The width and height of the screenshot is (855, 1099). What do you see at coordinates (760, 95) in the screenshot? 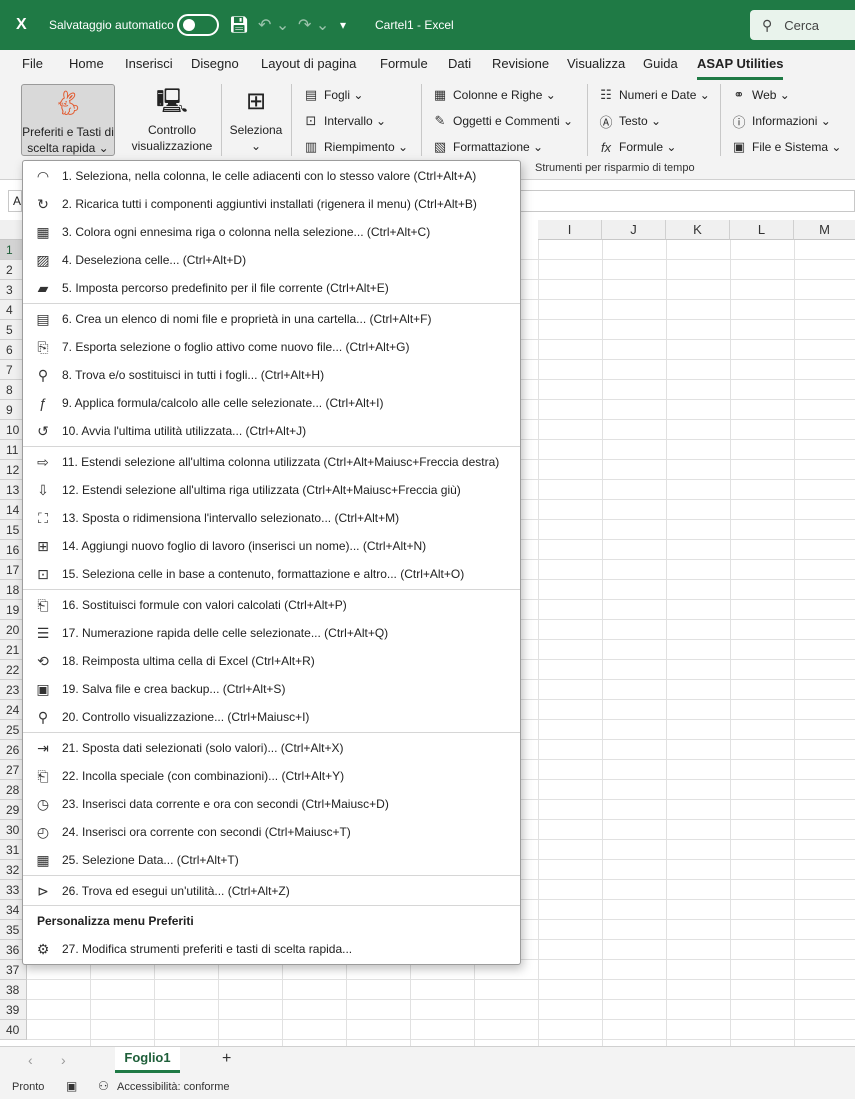
I see `web-menu: ⚭ Web ⌄` at bounding box center [760, 95].